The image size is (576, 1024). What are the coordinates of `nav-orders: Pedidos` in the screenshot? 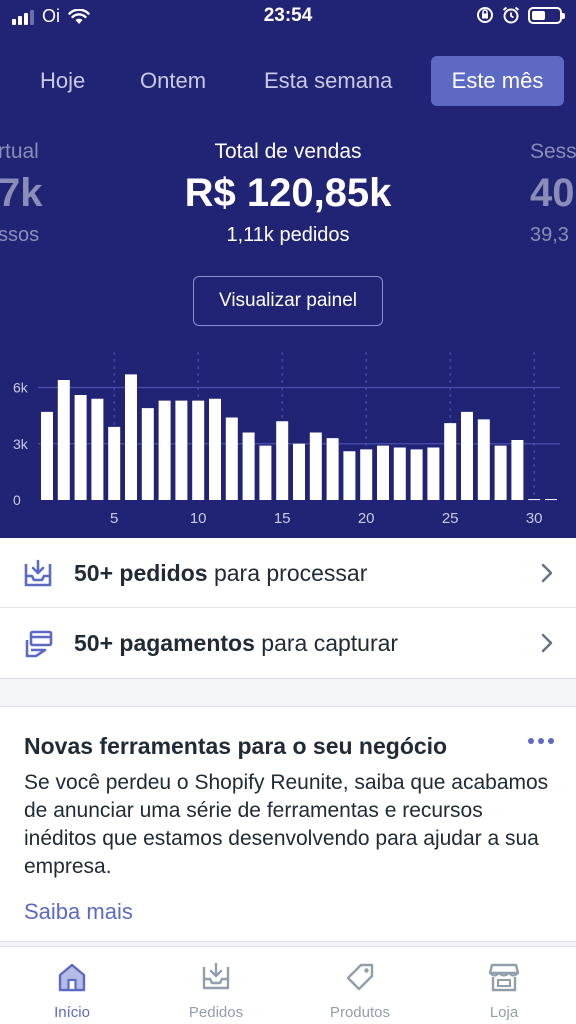 It's located at (216, 985).